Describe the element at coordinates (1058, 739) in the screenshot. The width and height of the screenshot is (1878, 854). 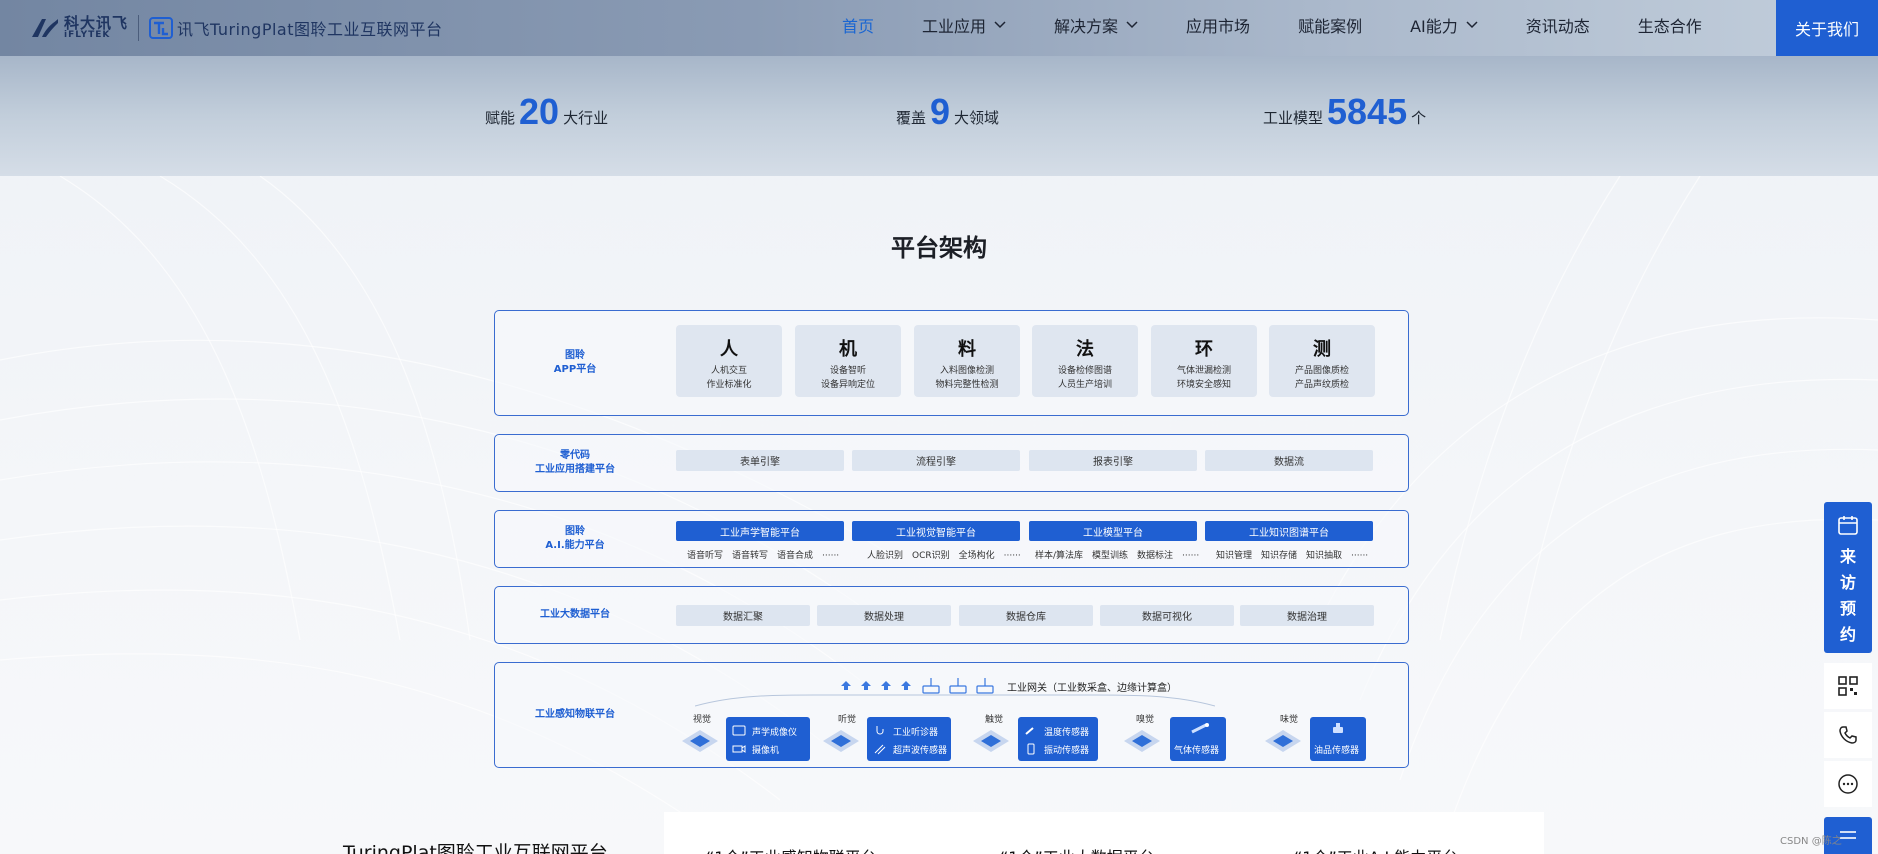
I see `sensor-box: 温度传感器 振动传感器` at that location.